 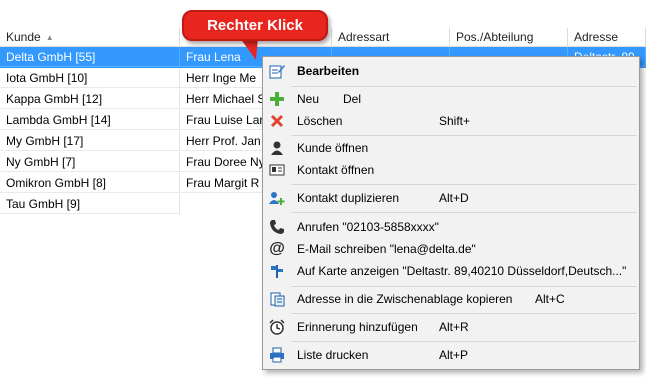 What do you see at coordinates (90, 120) in the screenshot?
I see `cell-kunde: Lambda GmbH [14]` at bounding box center [90, 120].